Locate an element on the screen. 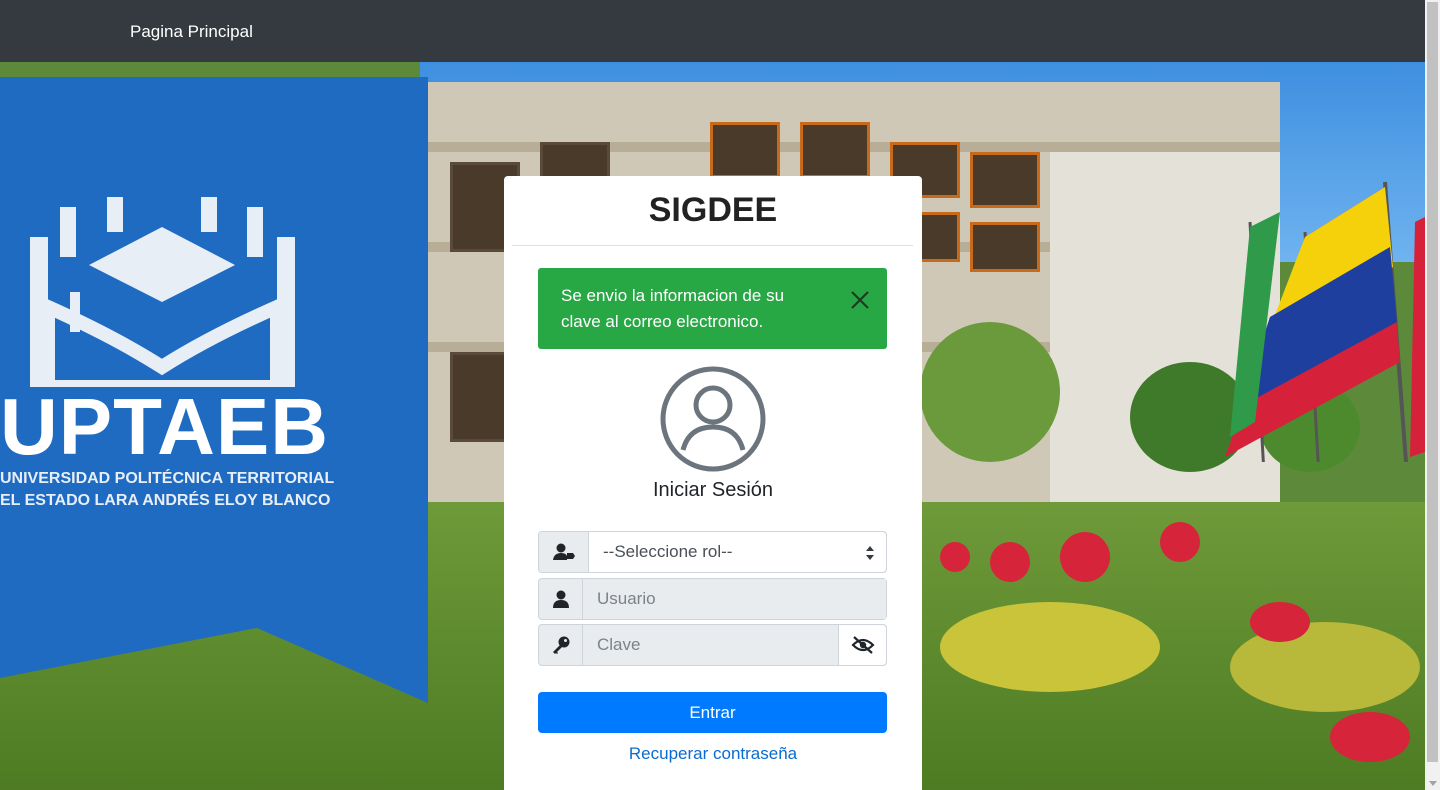 Image resolution: width=1440 pixels, height=790 pixels. scroll-down-arrow-icon is located at coordinates (1433, 783).